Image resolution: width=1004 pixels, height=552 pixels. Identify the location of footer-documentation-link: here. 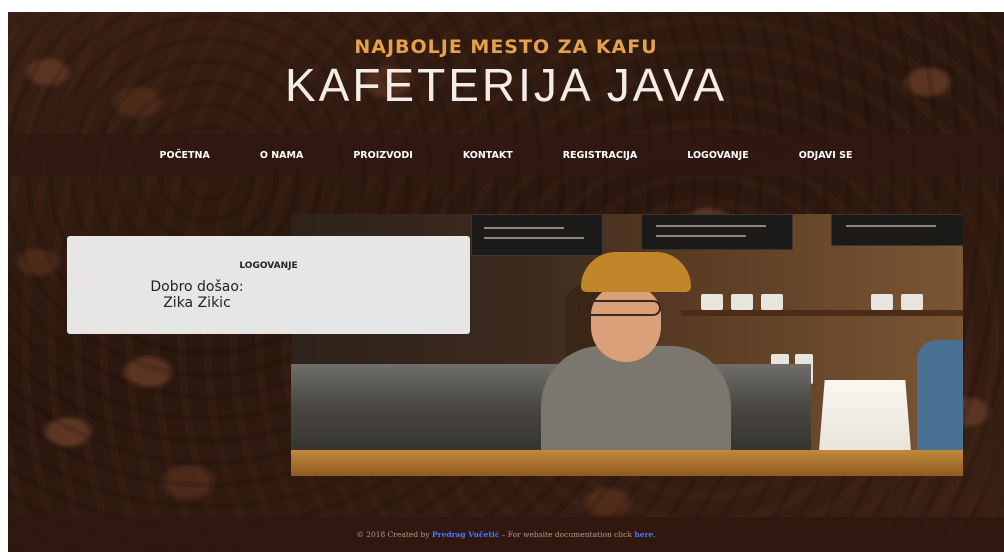
(643, 534).